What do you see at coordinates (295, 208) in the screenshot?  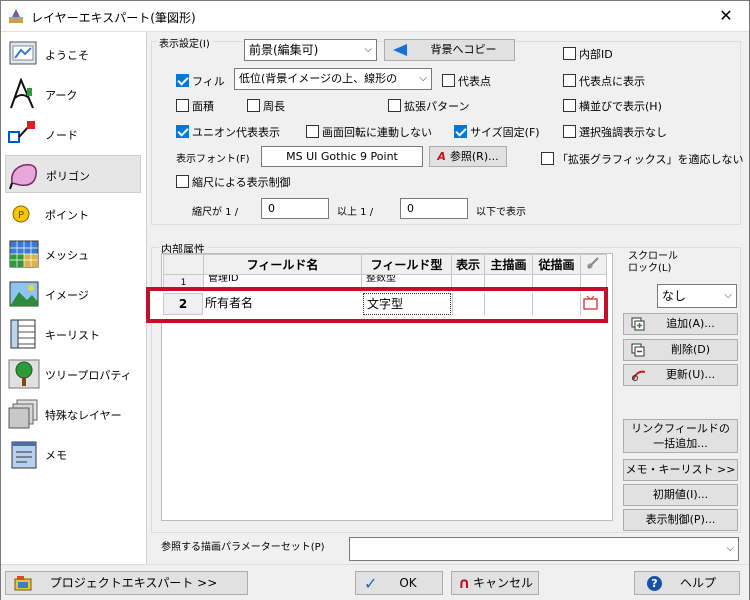 I see `scale-min-field: 0` at bounding box center [295, 208].